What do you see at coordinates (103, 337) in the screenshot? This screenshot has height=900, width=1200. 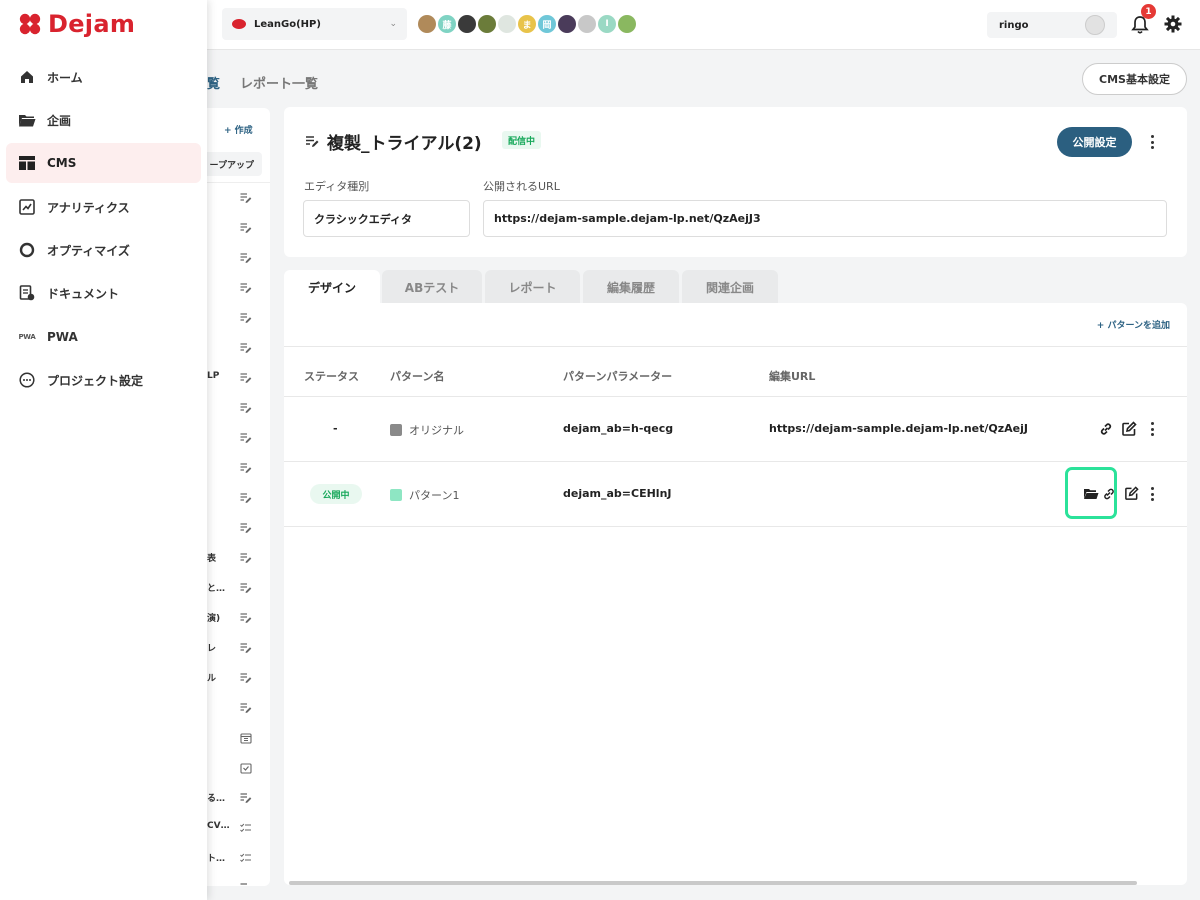 I see `sidenav-item-pwa: PWA PWA` at bounding box center [103, 337].